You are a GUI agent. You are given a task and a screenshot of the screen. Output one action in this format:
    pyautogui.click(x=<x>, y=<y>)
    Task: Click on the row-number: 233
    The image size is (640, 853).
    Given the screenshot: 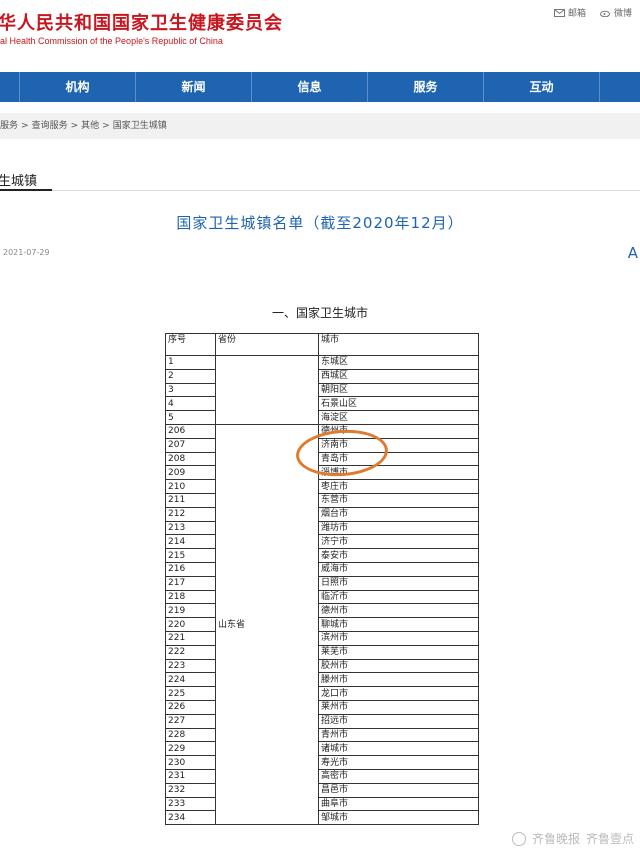 What is the action you would take?
    pyautogui.click(x=190, y=804)
    